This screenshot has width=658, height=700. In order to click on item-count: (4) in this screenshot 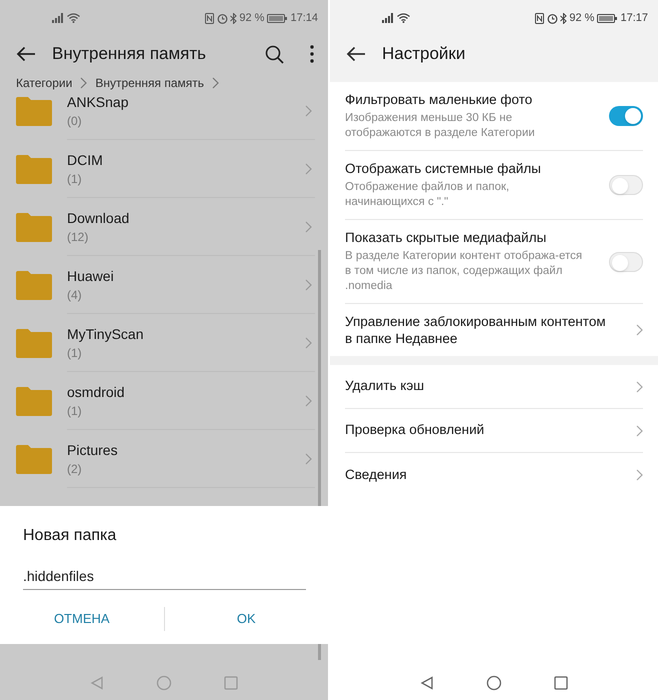, I will do `click(74, 295)`.